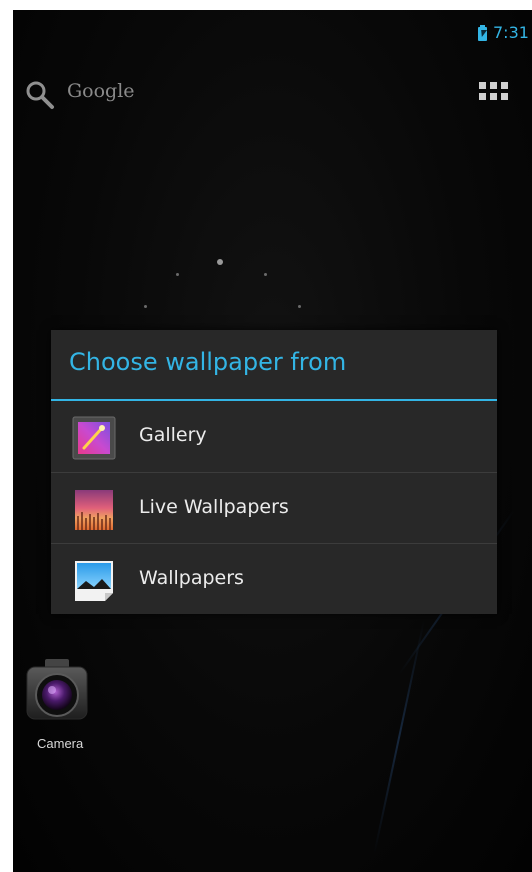  What do you see at coordinates (214, 507) in the screenshot?
I see `option-label: Live Wallpapers` at bounding box center [214, 507].